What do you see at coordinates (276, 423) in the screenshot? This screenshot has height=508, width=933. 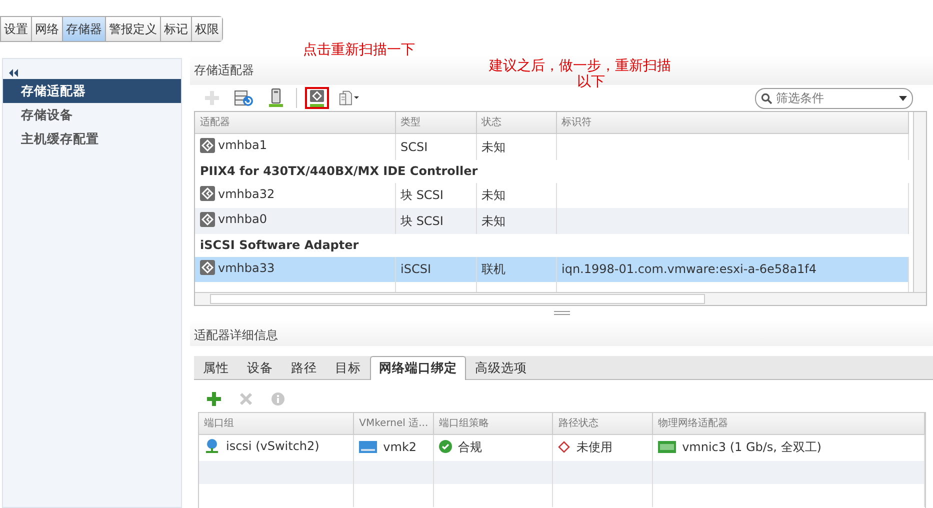 I see `column-header: 端口组` at bounding box center [276, 423].